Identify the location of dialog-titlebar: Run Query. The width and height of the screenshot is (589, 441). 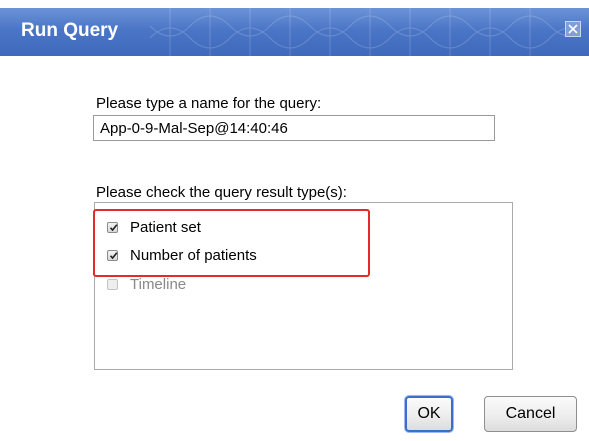
(294, 32).